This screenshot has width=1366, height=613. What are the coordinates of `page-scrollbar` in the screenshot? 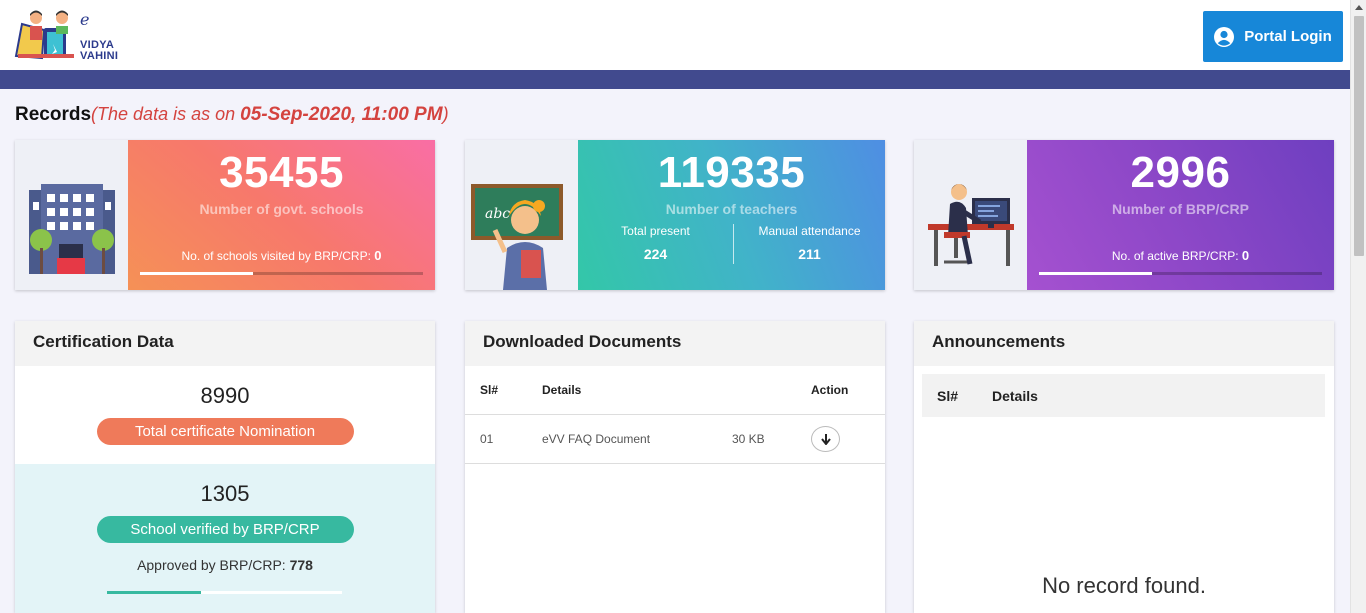 It's located at (1358, 306).